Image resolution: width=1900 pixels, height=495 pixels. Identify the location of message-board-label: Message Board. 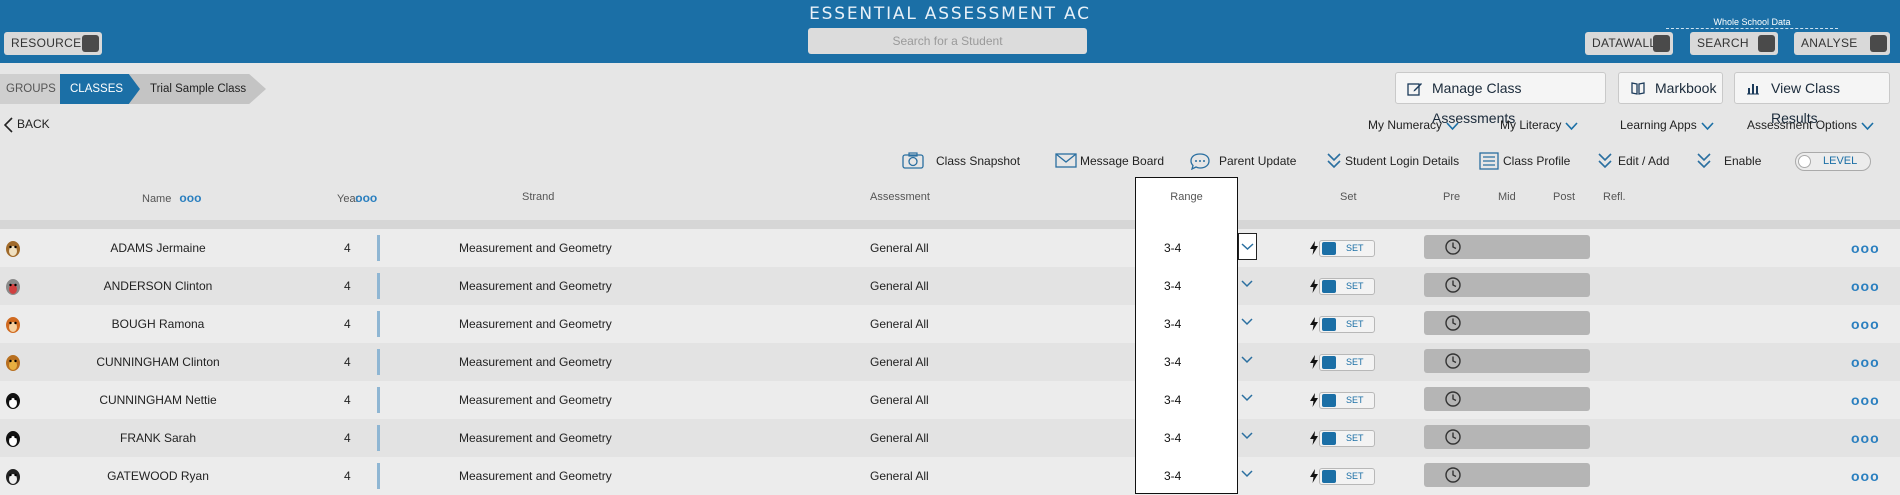
(1122, 161).